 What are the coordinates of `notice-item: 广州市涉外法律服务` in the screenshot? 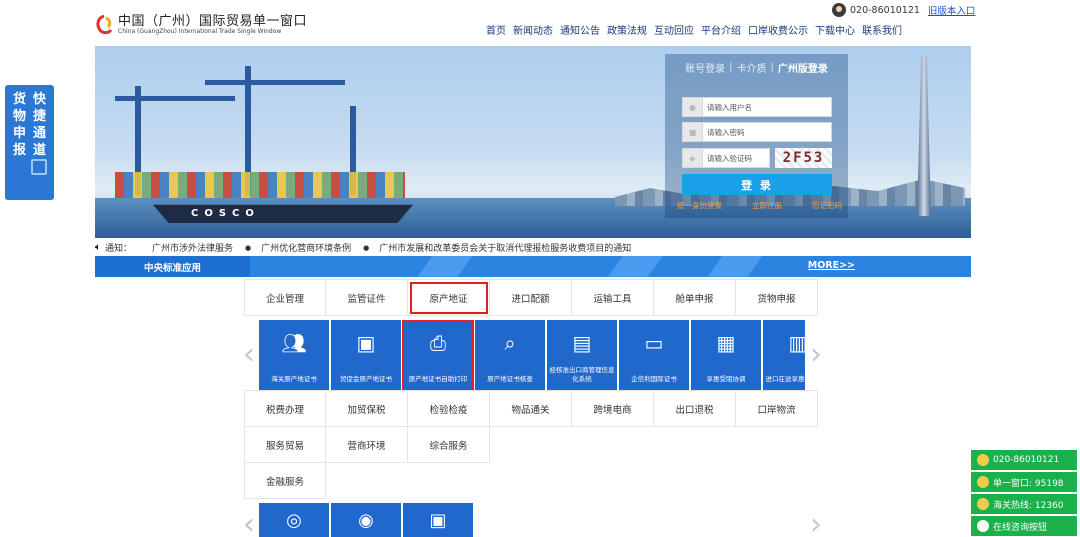 It's located at (192, 247).